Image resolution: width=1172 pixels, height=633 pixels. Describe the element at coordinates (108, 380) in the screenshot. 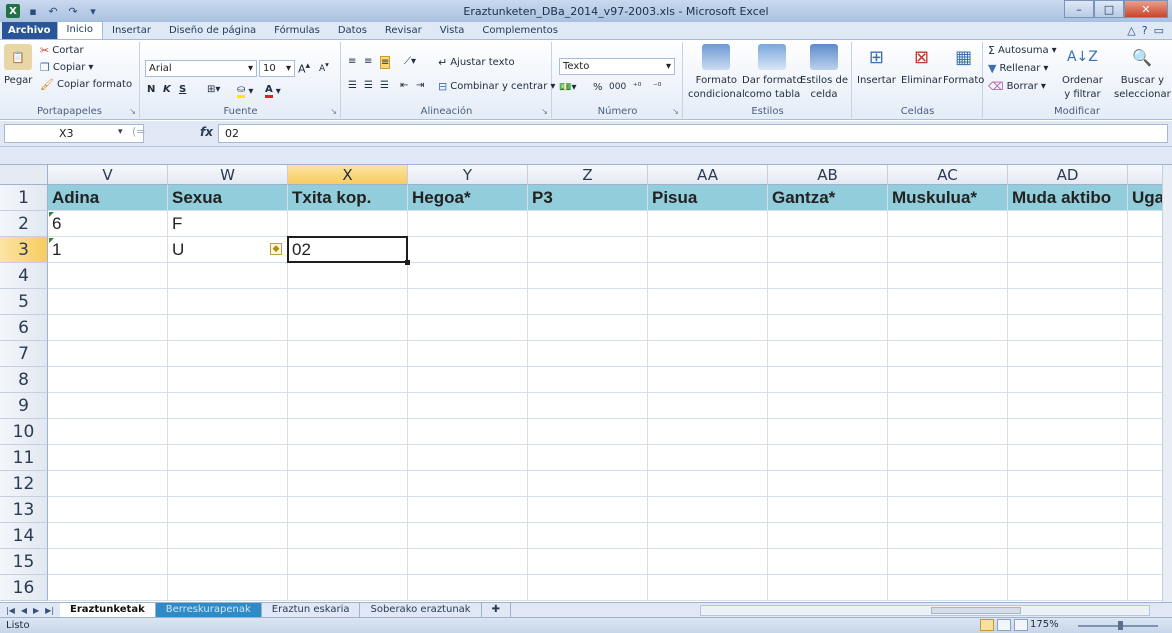

I see `cell-v8` at that location.